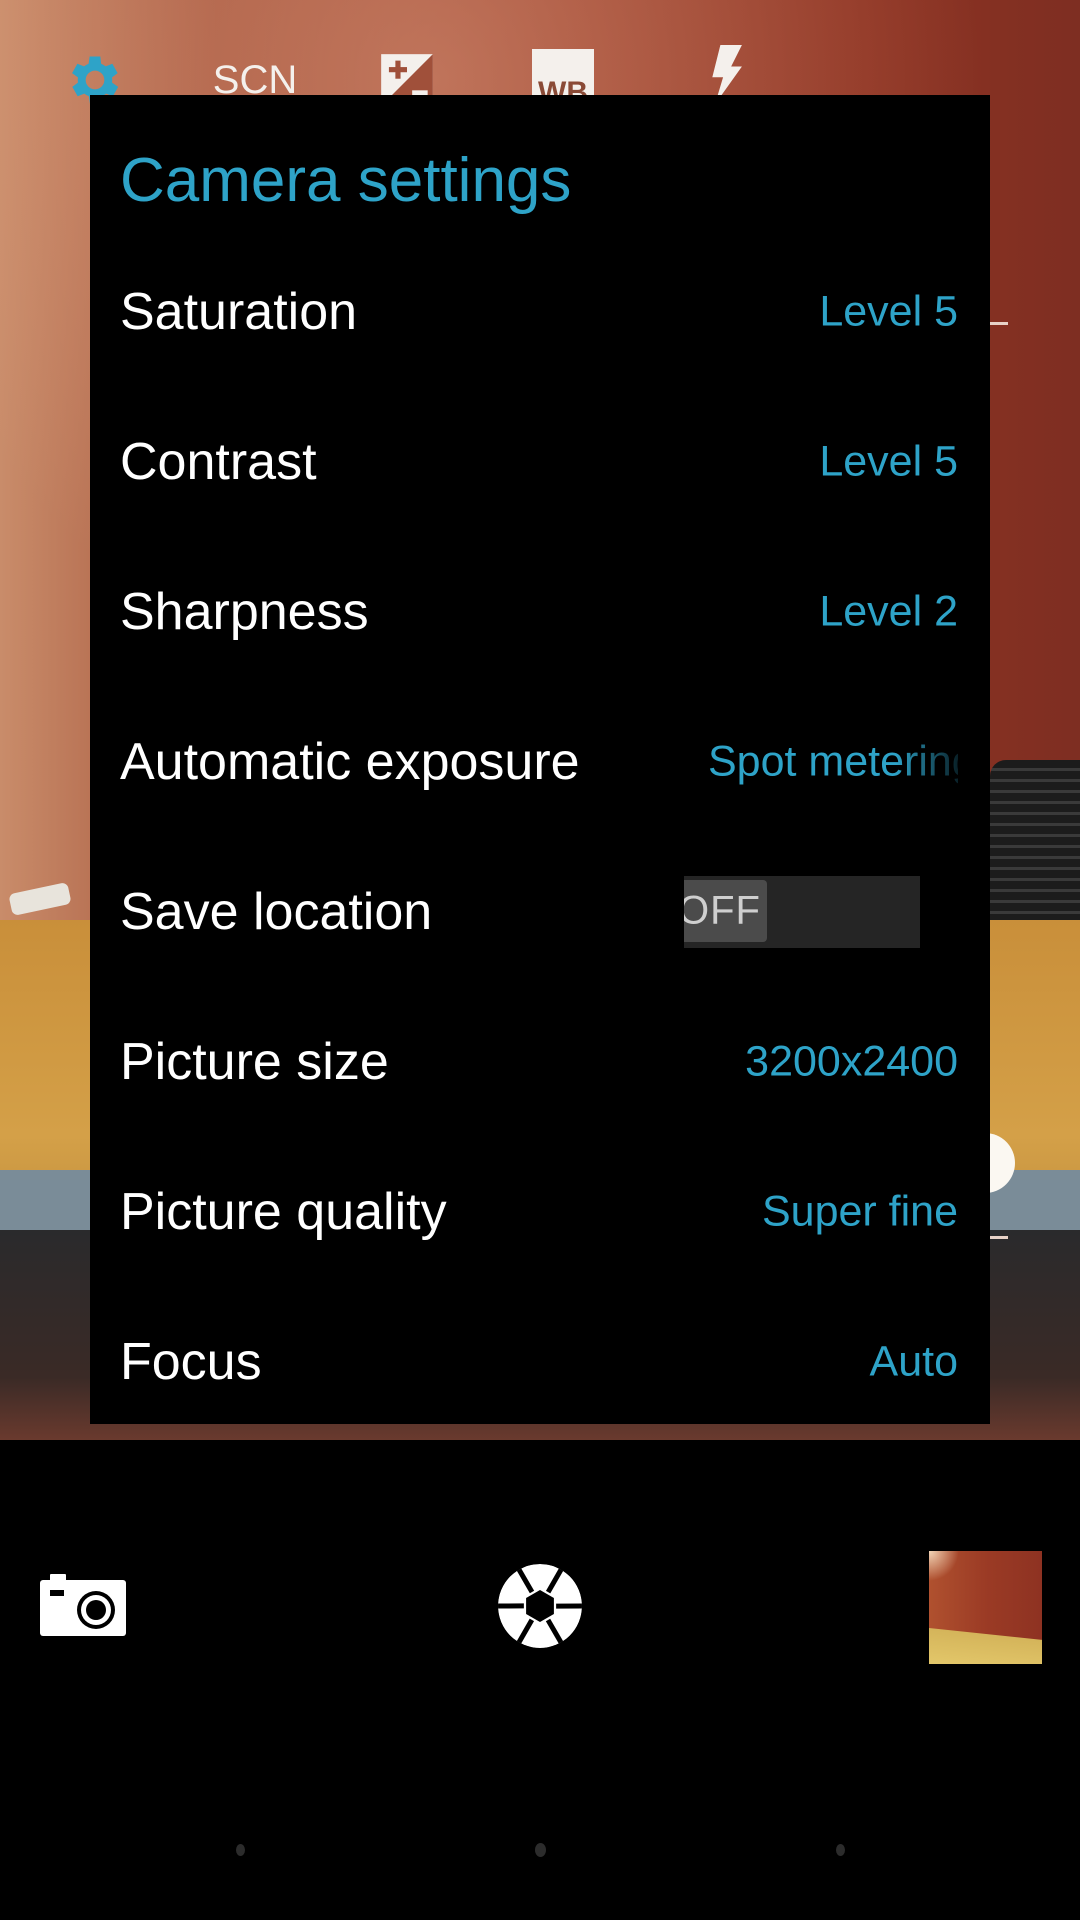 This screenshot has height=1920, width=1080. Describe the element at coordinates (840, 1850) in the screenshot. I see `nav-dot-right` at that location.